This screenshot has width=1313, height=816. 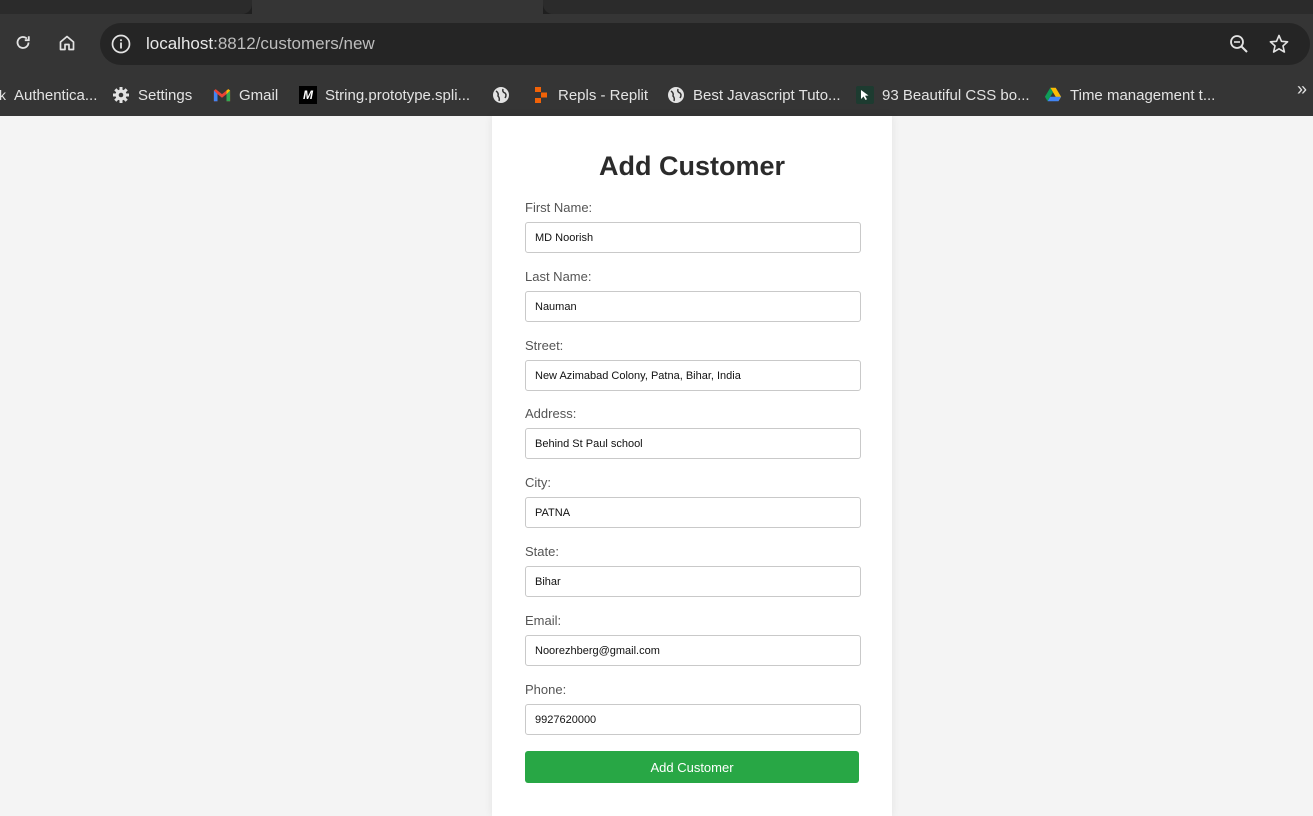 What do you see at coordinates (558, 276) in the screenshot?
I see `last-name-label: Last Name:` at bounding box center [558, 276].